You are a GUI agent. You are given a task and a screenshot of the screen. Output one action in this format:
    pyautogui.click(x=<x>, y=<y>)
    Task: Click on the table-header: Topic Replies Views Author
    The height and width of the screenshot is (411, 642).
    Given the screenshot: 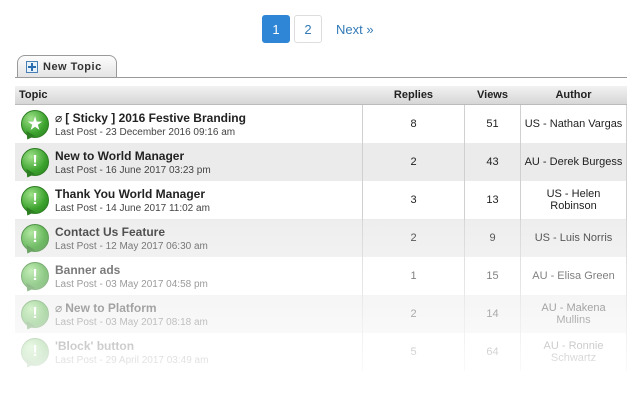 What is the action you would take?
    pyautogui.click(x=321, y=95)
    